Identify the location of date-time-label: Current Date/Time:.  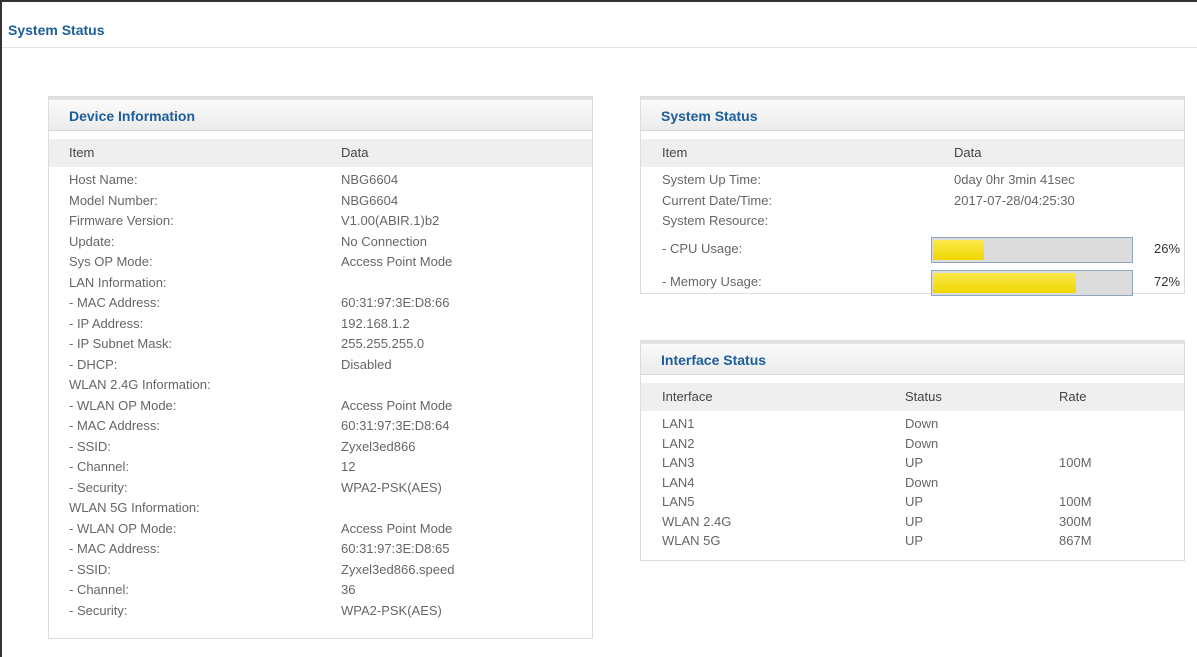
(717, 200).